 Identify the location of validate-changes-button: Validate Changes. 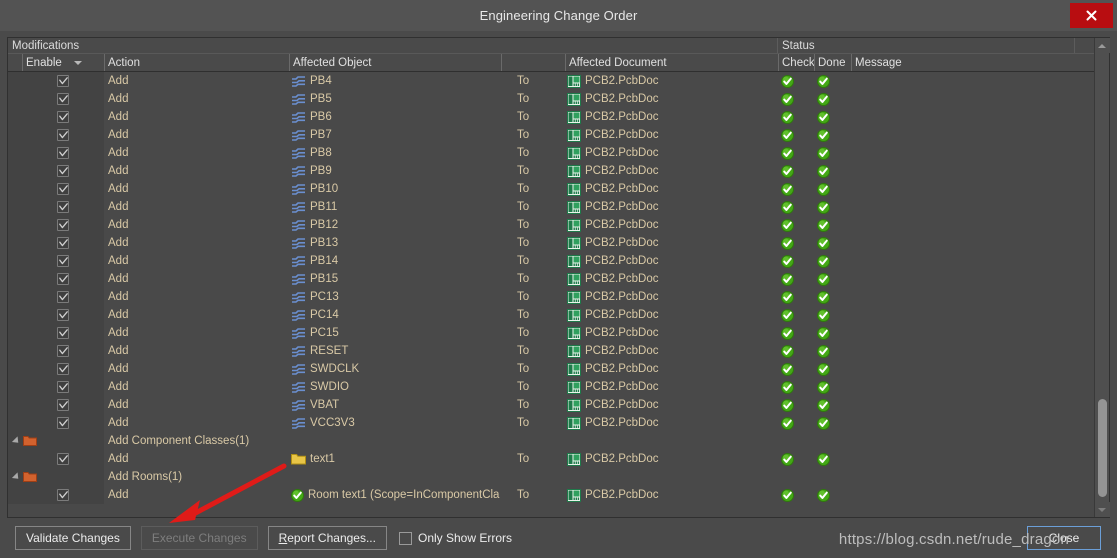
(73, 538).